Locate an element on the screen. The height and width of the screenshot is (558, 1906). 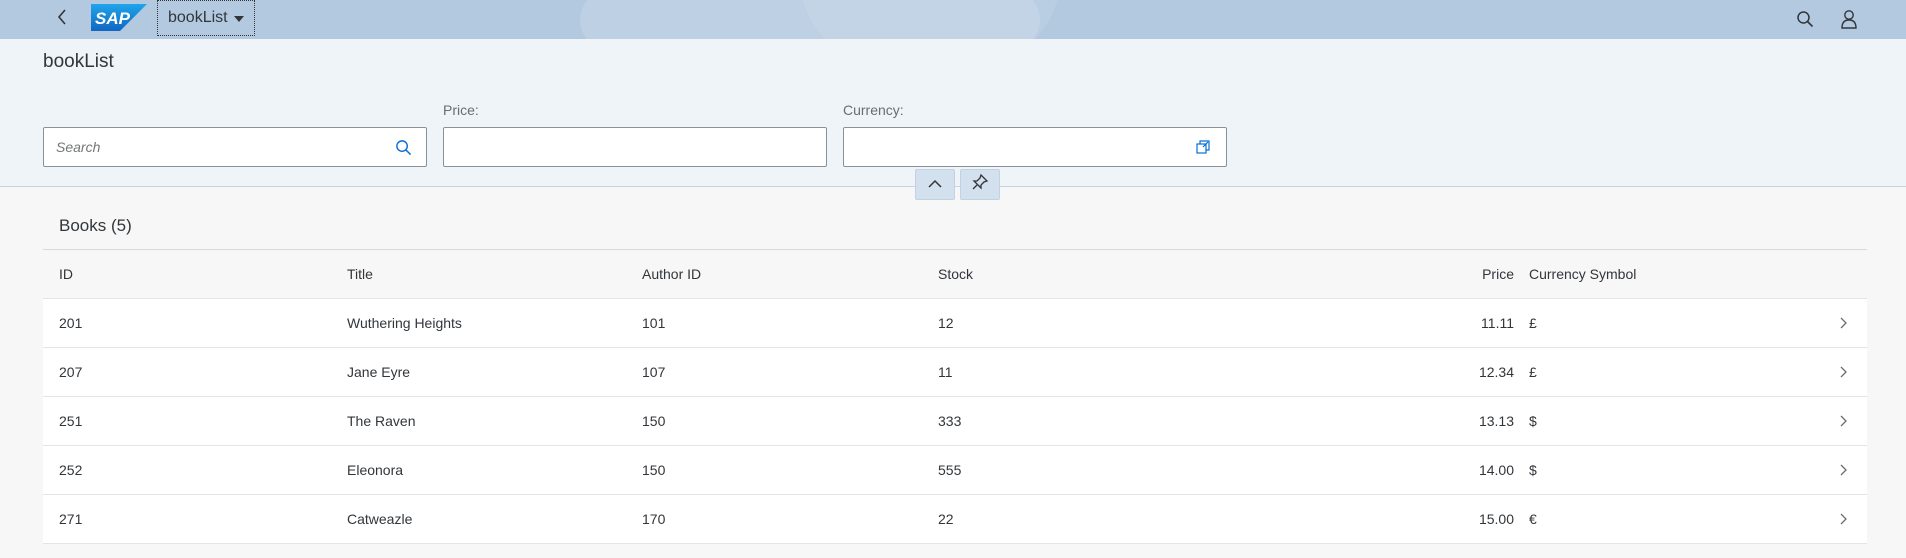
cell-author-id: 170 is located at coordinates (654, 519).